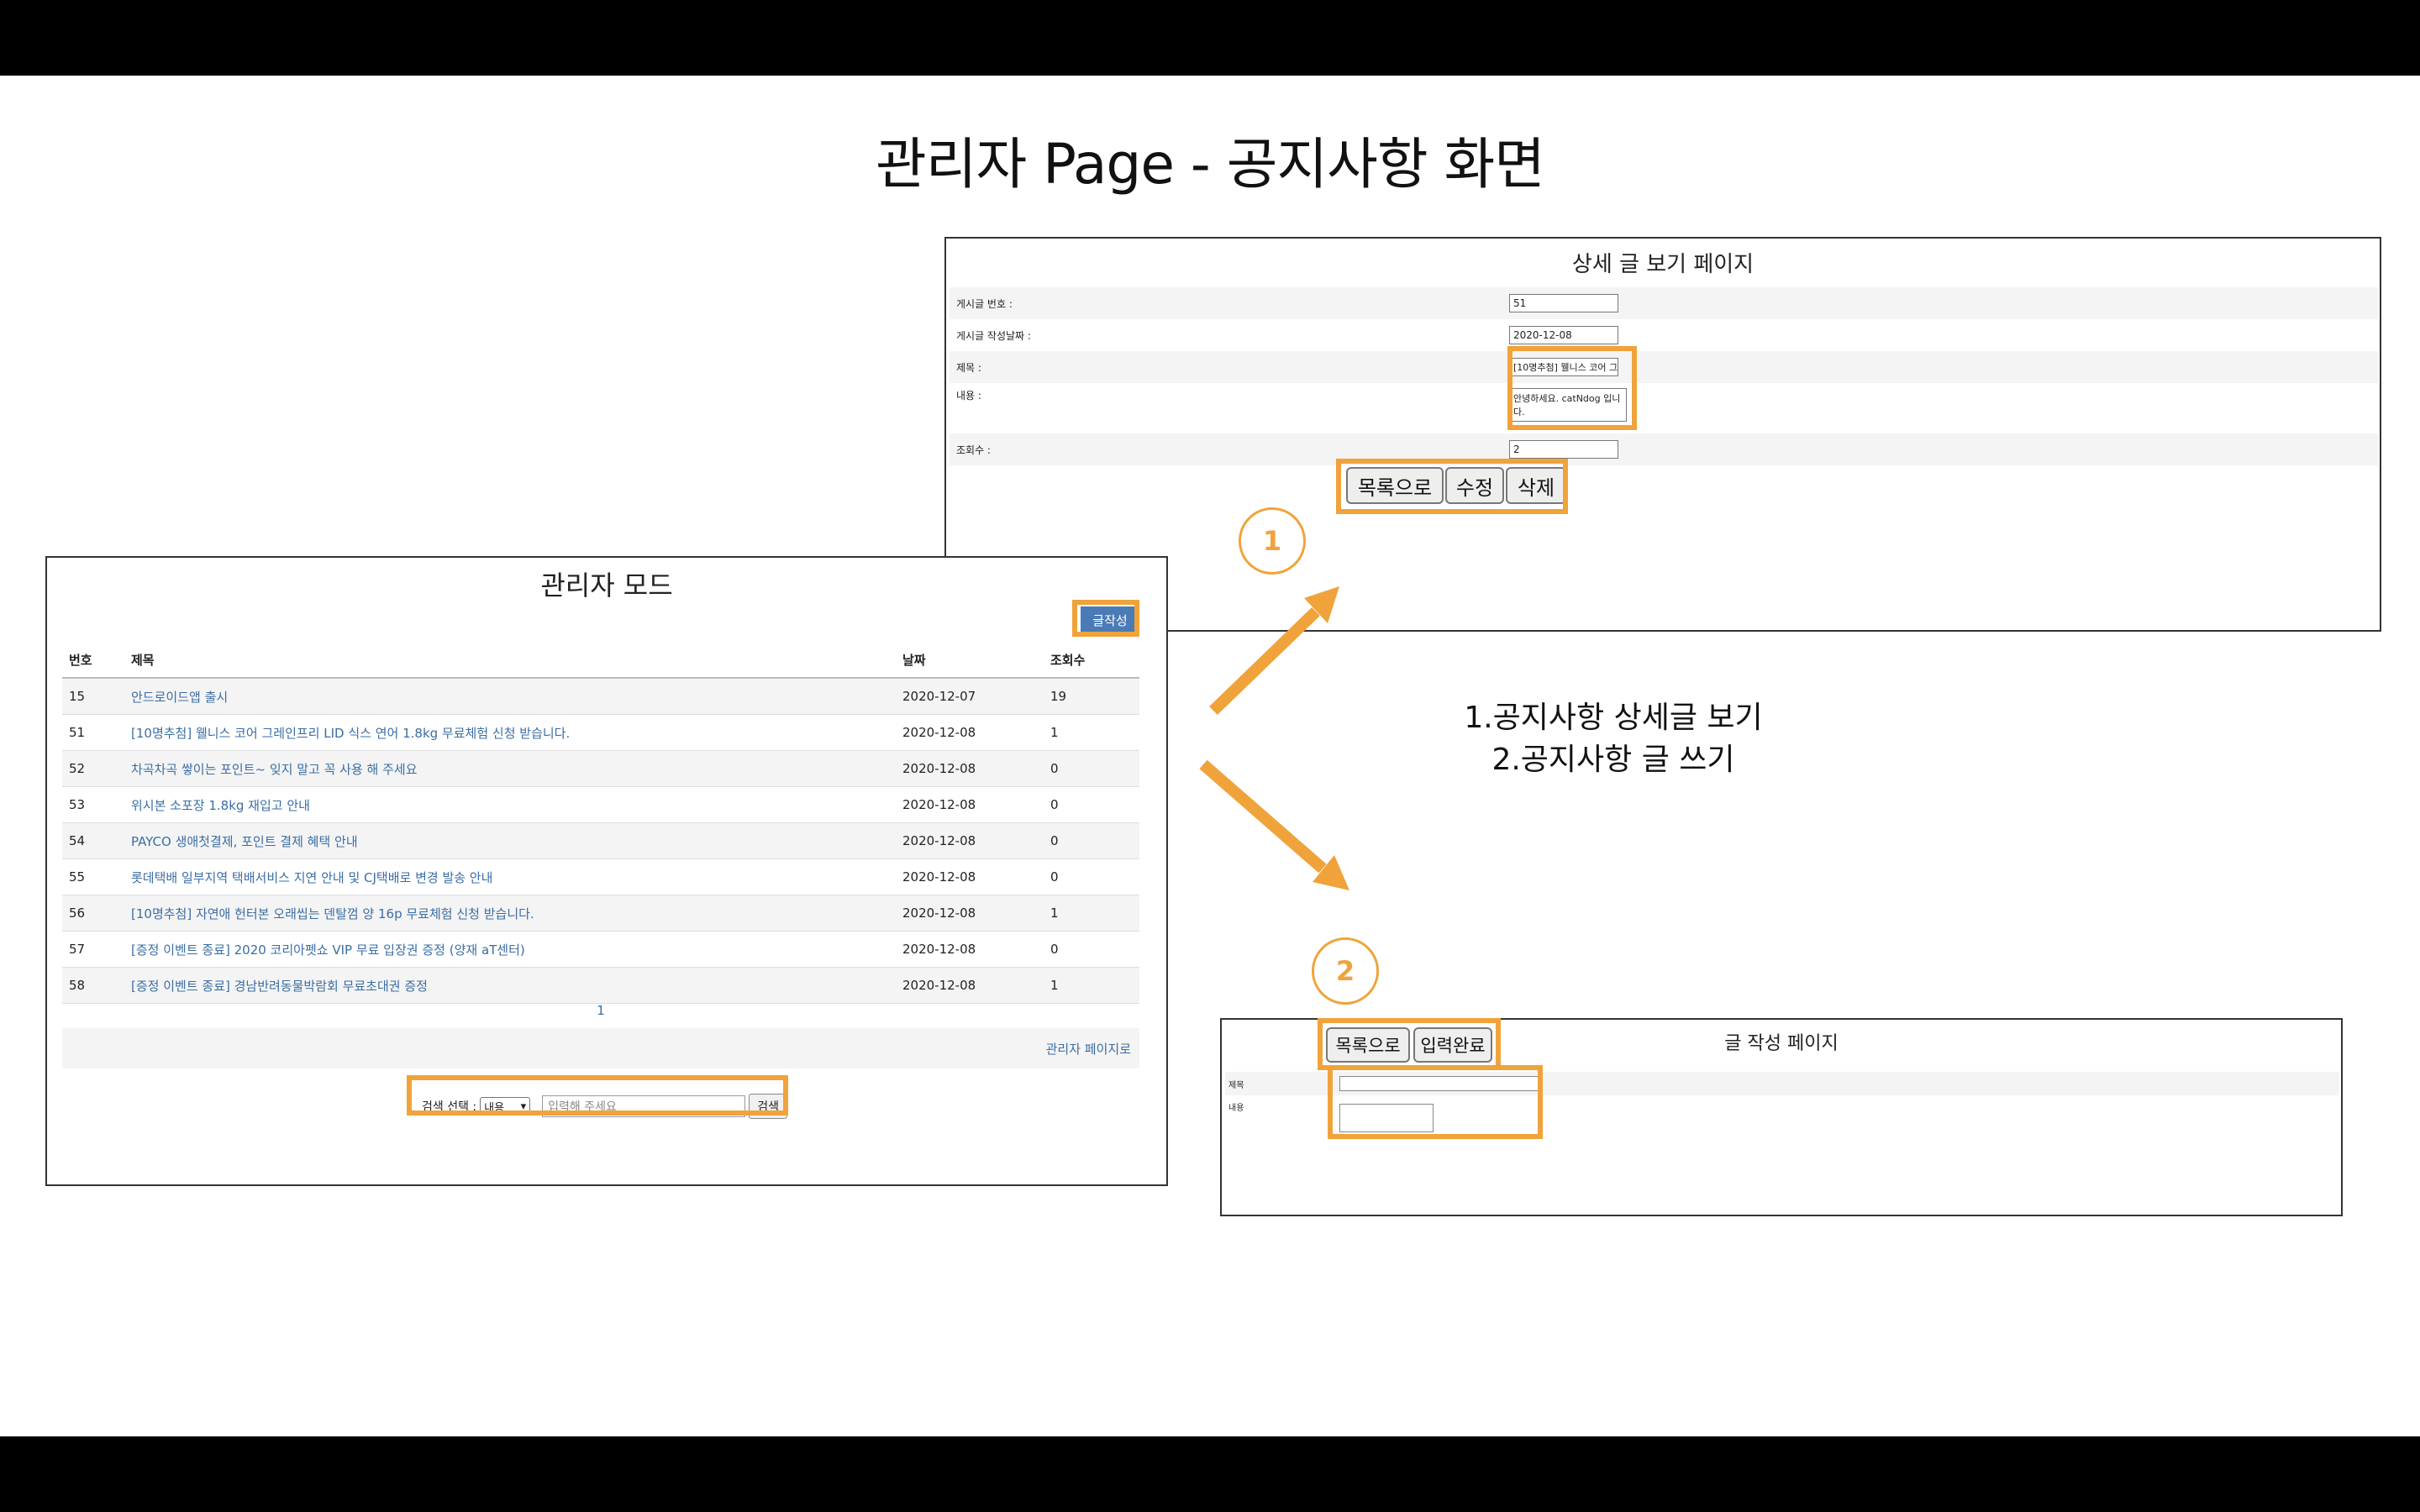 This screenshot has width=2420, height=1512. What do you see at coordinates (1613, 739) in the screenshot?
I see `notes: 1.공지사항 상세글 보기 2.공지사항 글 쓰기` at bounding box center [1613, 739].